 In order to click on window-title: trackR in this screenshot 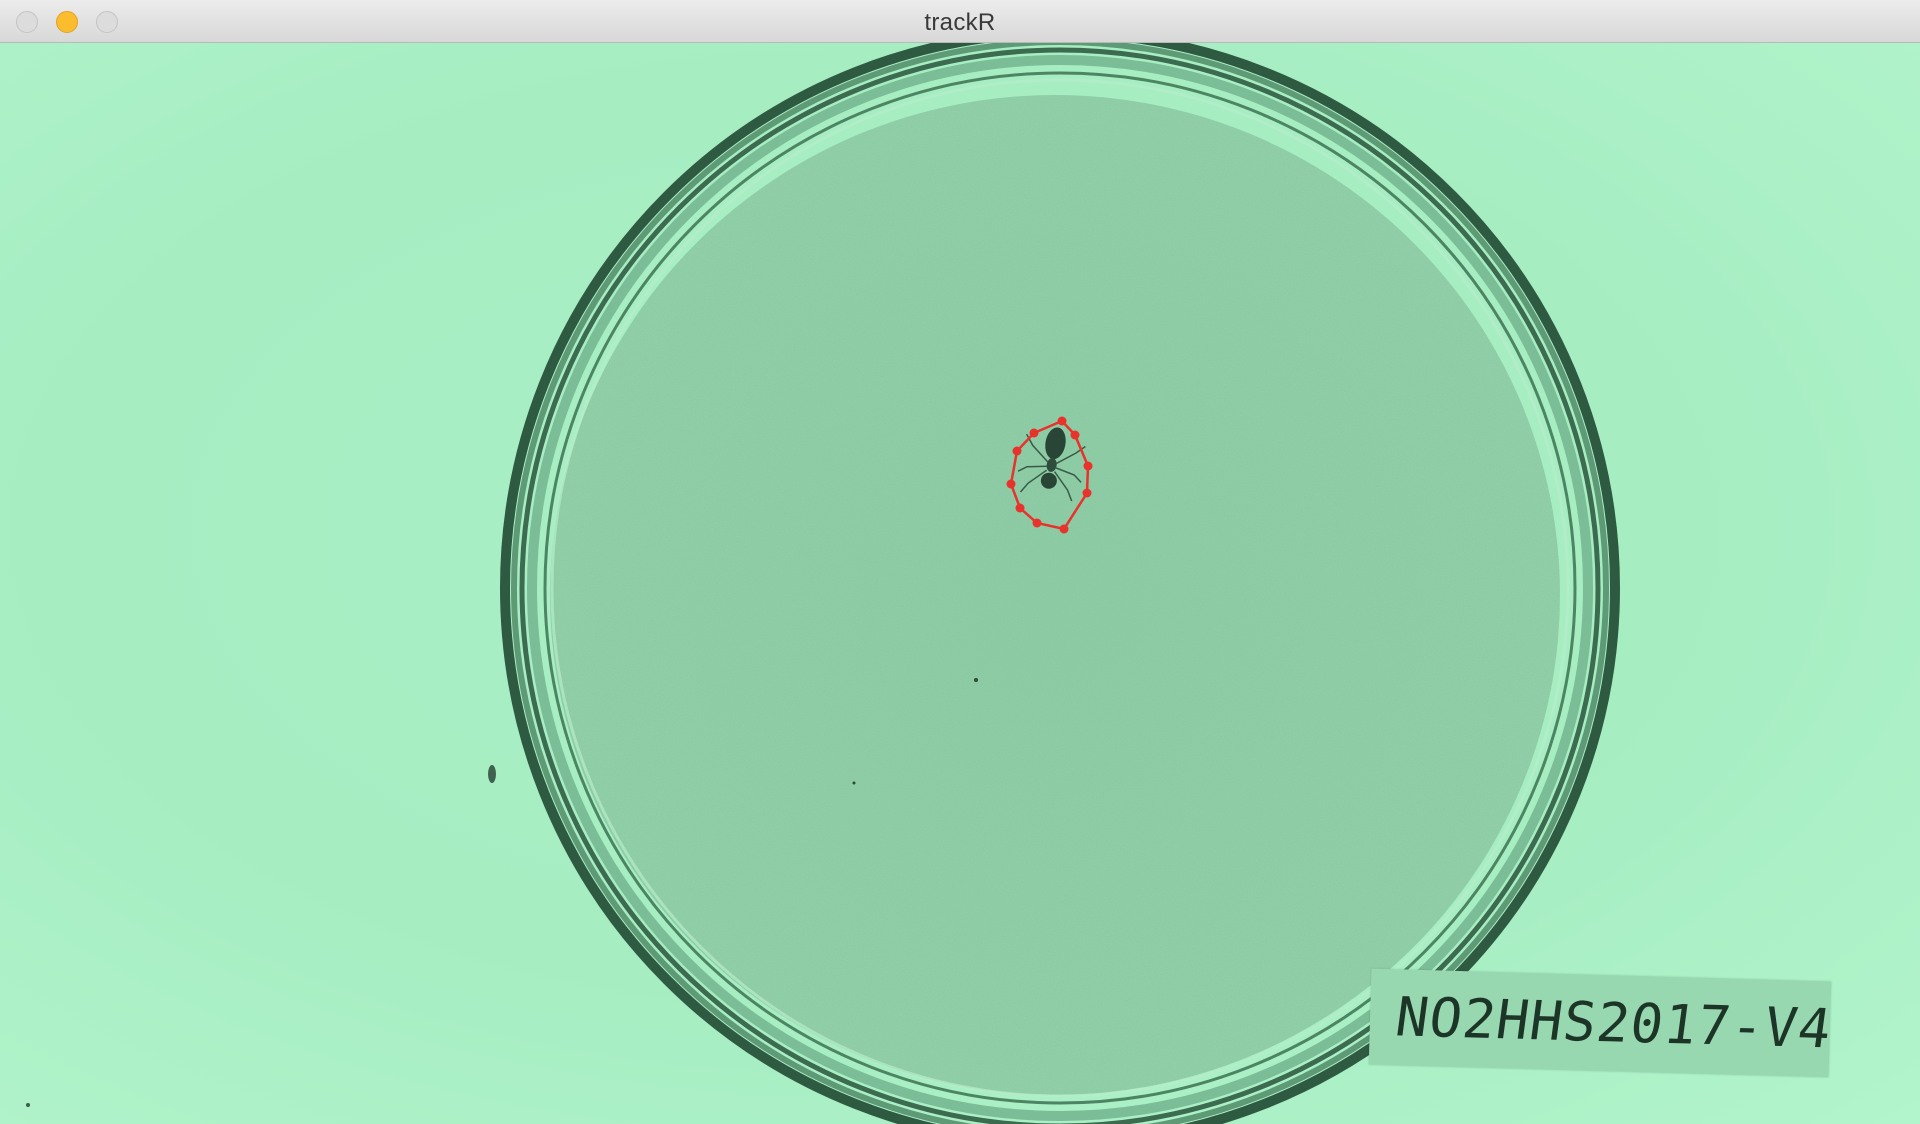, I will do `click(960, 22)`.